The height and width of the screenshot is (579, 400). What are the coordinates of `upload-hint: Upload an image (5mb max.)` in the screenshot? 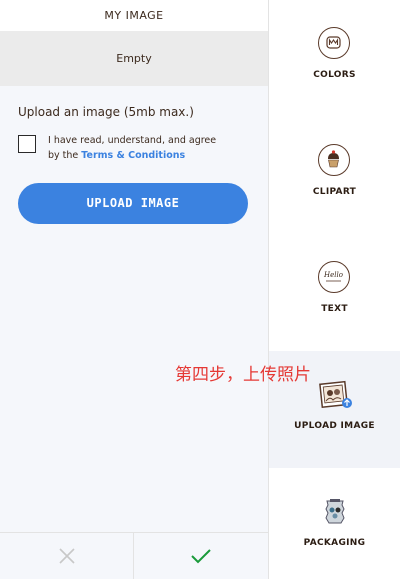 It's located at (106, 112).